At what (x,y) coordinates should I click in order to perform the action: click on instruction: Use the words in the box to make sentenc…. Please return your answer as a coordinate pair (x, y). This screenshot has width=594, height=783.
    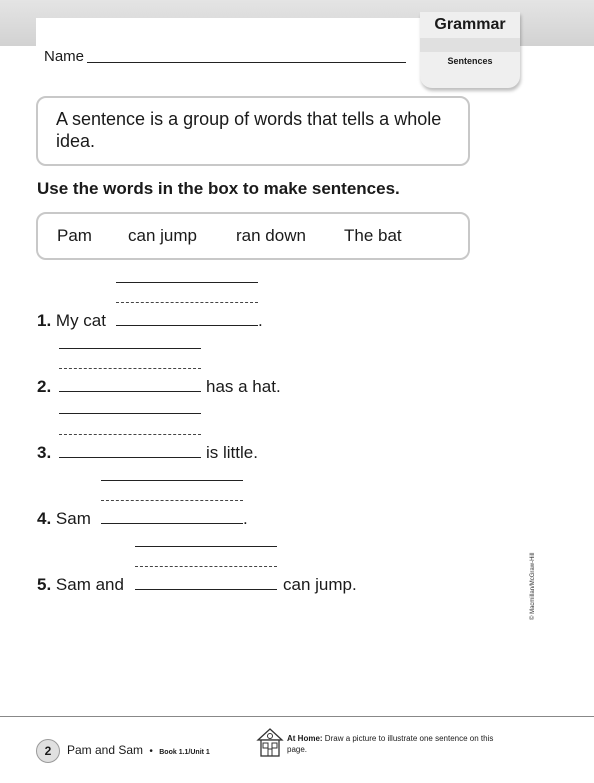
    Looking at the image, I should click on (218, 188).